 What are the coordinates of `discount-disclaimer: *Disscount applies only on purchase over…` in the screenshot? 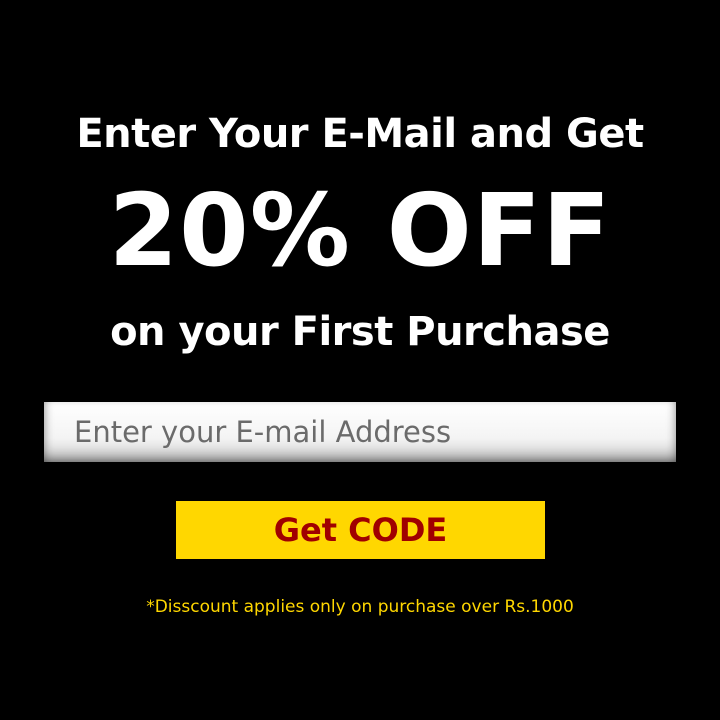 It's located at (360, 607).